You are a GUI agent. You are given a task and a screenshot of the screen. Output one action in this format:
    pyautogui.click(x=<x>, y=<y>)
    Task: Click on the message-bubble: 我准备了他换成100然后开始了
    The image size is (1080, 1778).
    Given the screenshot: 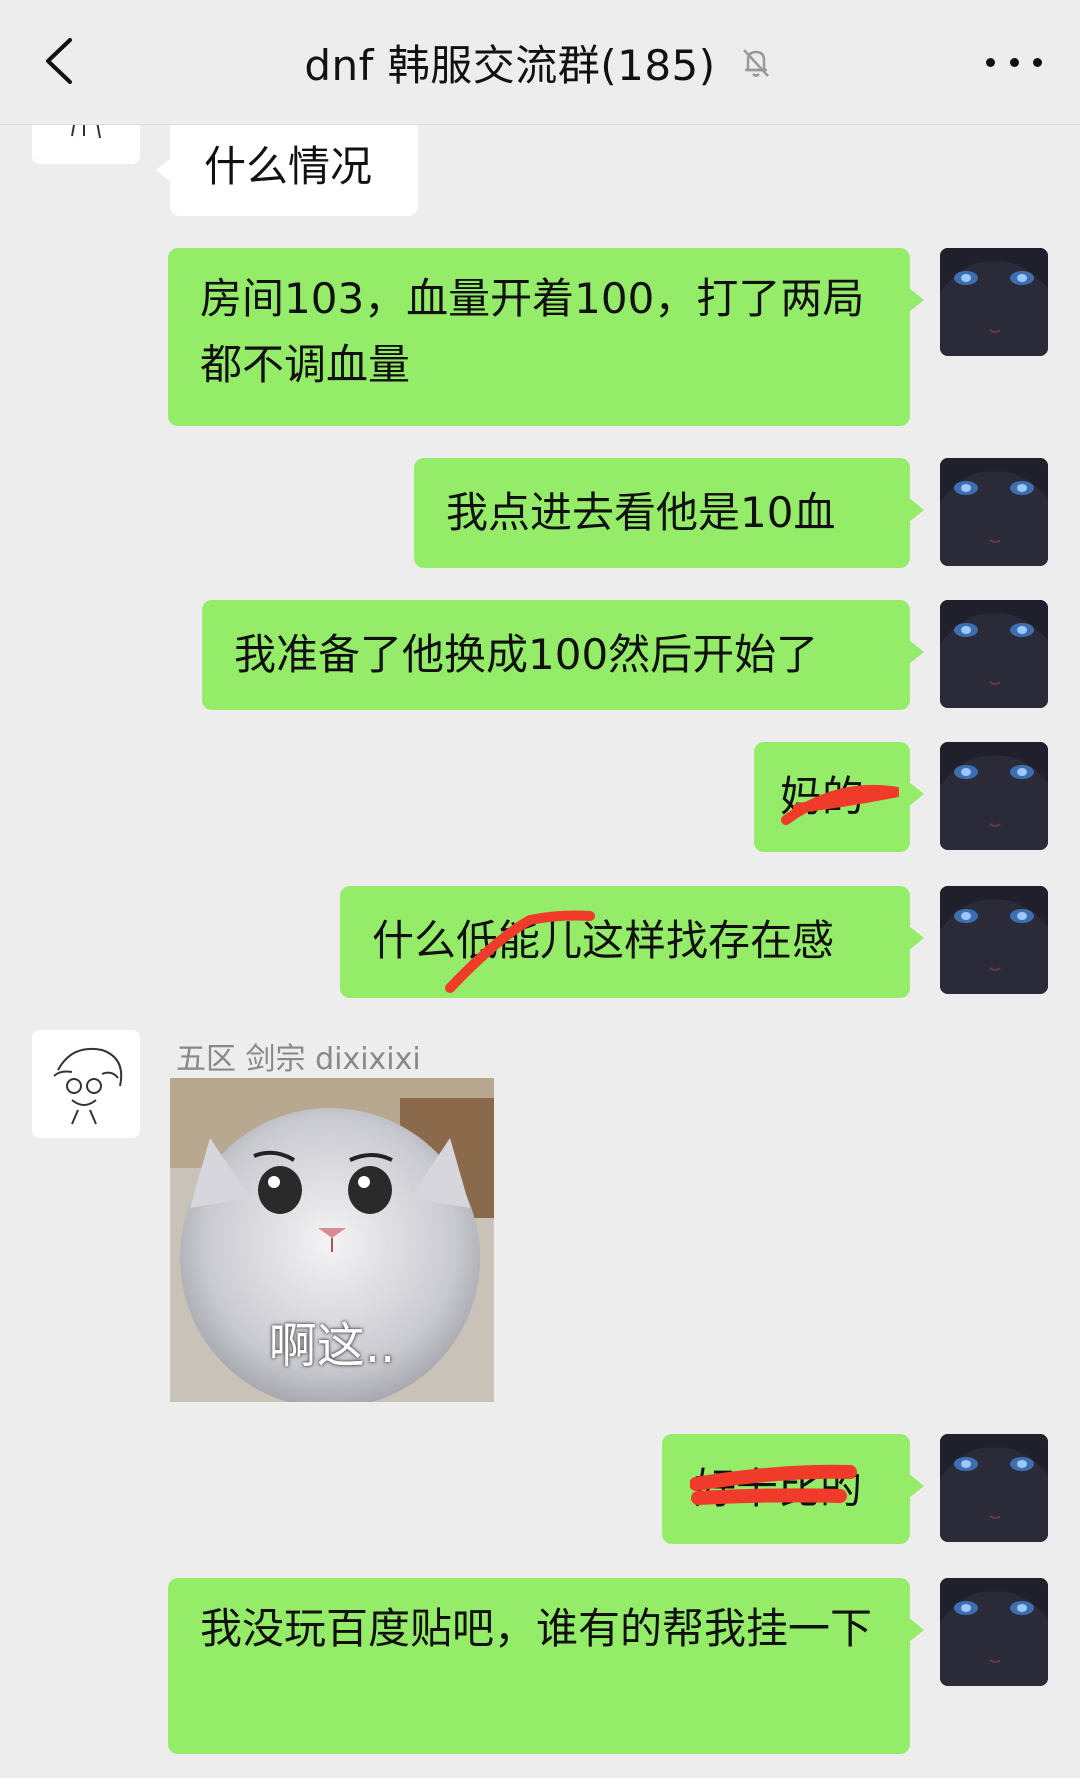 What is the action you would take?
    pyautogui.click(x=563, y=655)
    